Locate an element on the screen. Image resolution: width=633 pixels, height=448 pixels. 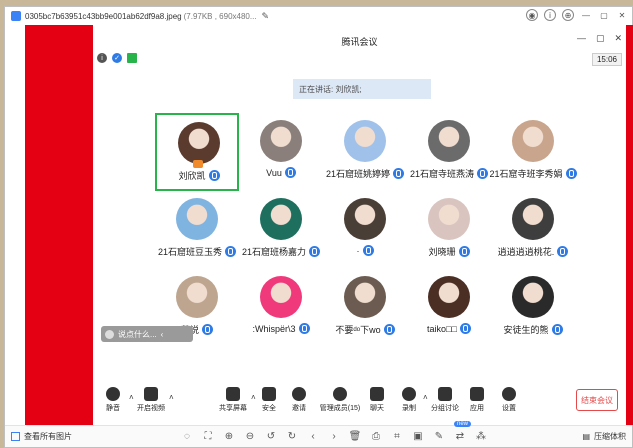
rotate-right-icon: ↻ is located at coordinates (292, 437).